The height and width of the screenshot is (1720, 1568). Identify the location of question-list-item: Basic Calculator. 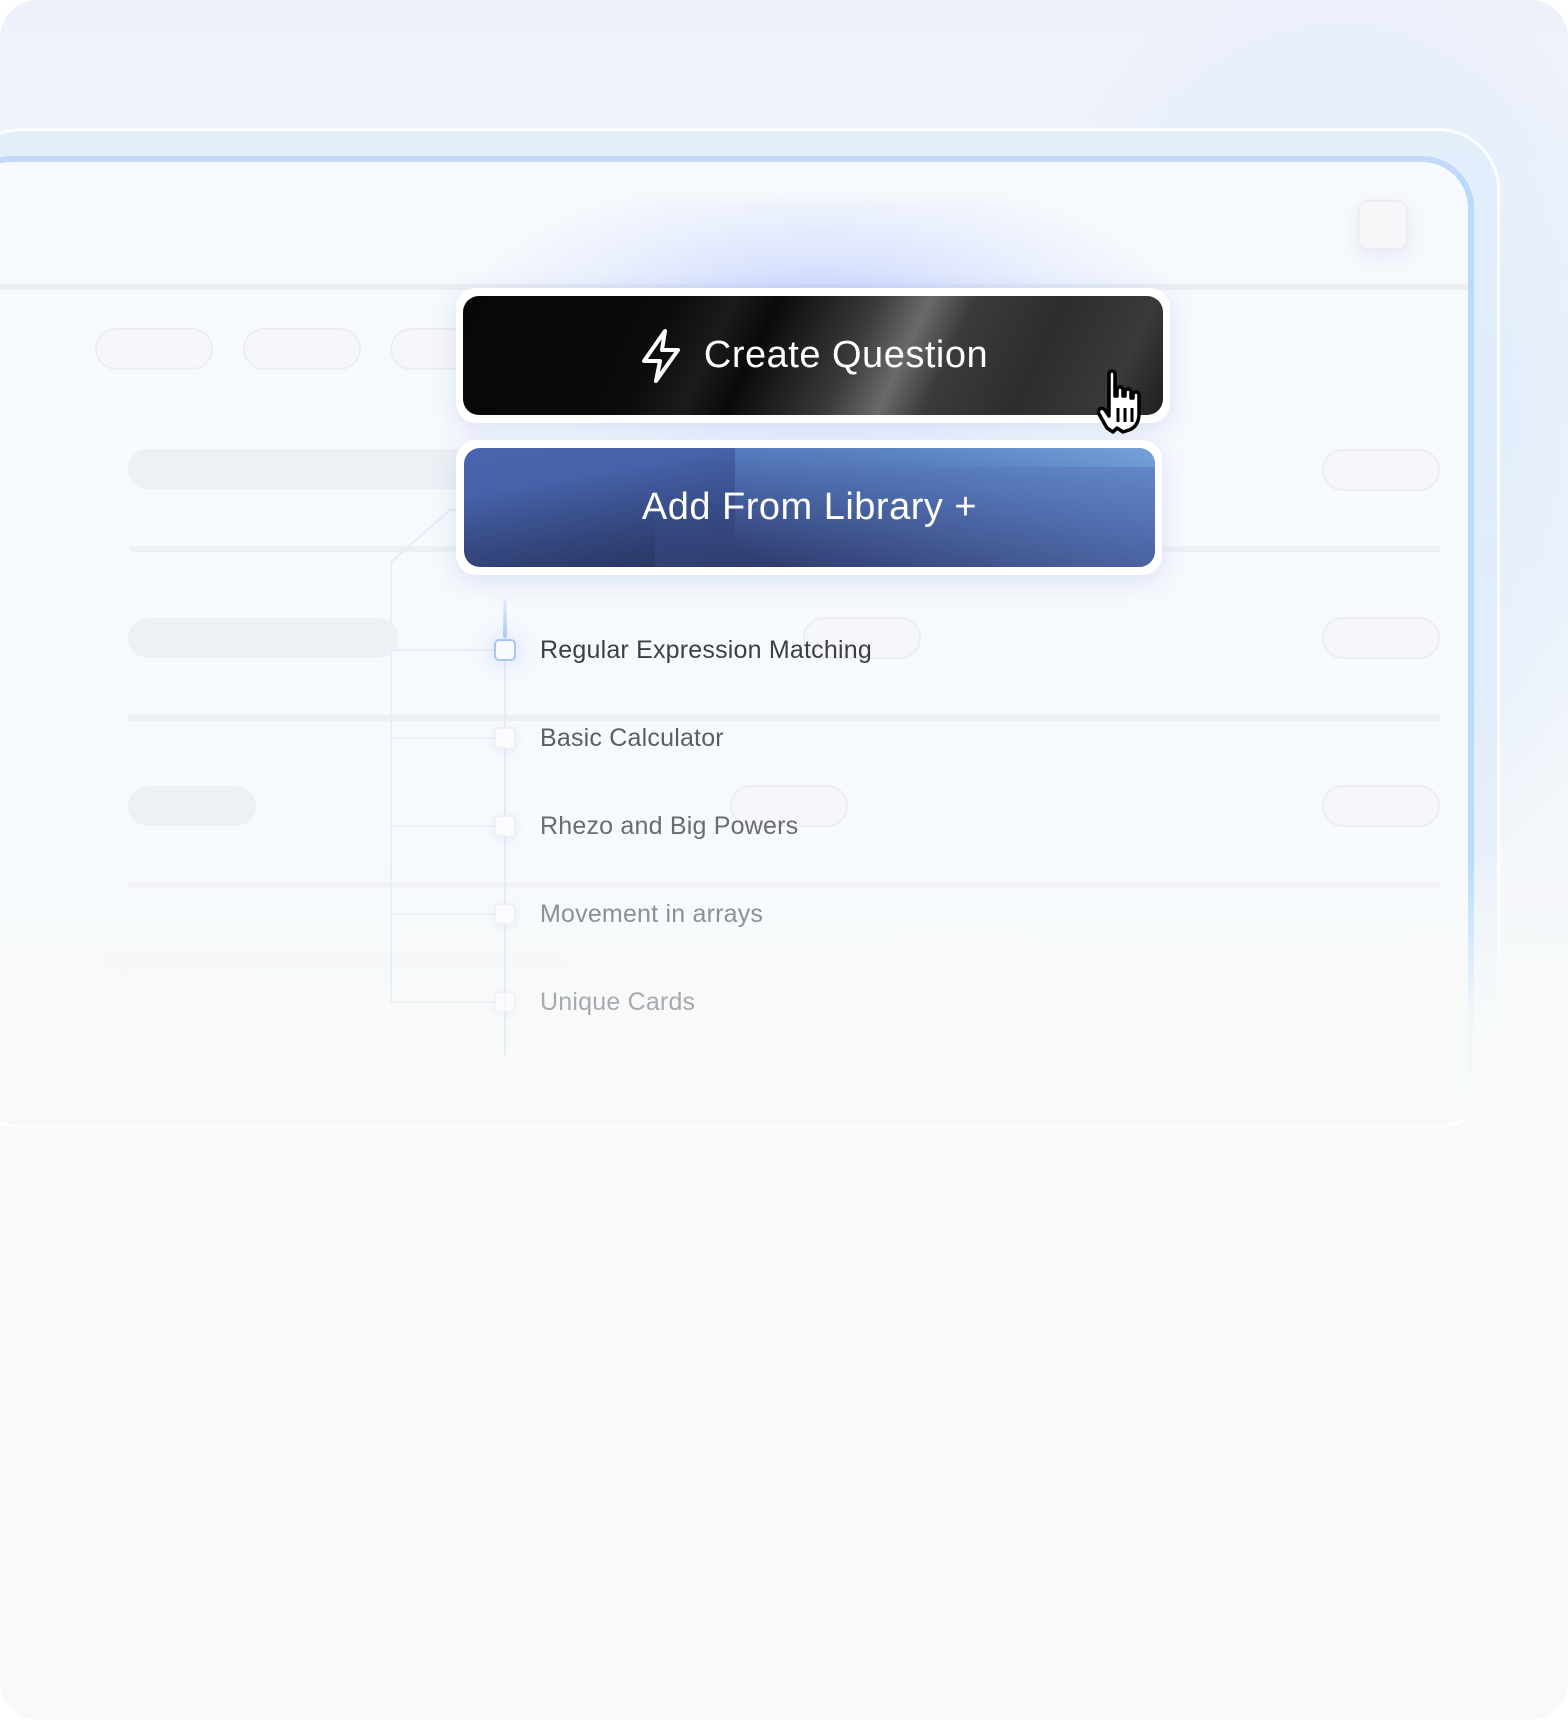
(609, 737).